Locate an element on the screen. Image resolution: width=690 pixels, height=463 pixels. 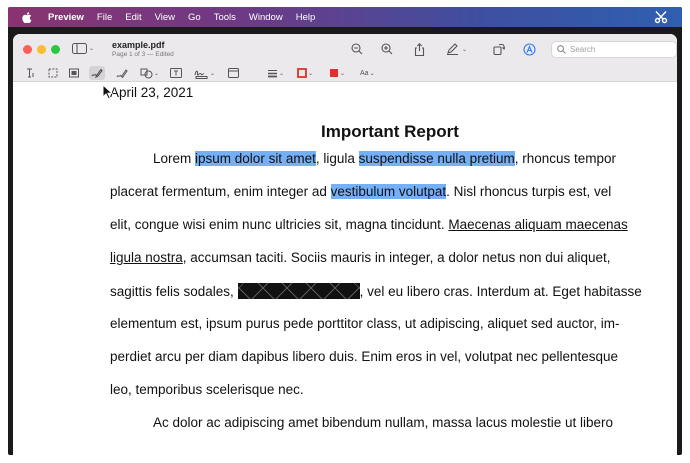
sketch-tool is located at coordinates (97, 73).